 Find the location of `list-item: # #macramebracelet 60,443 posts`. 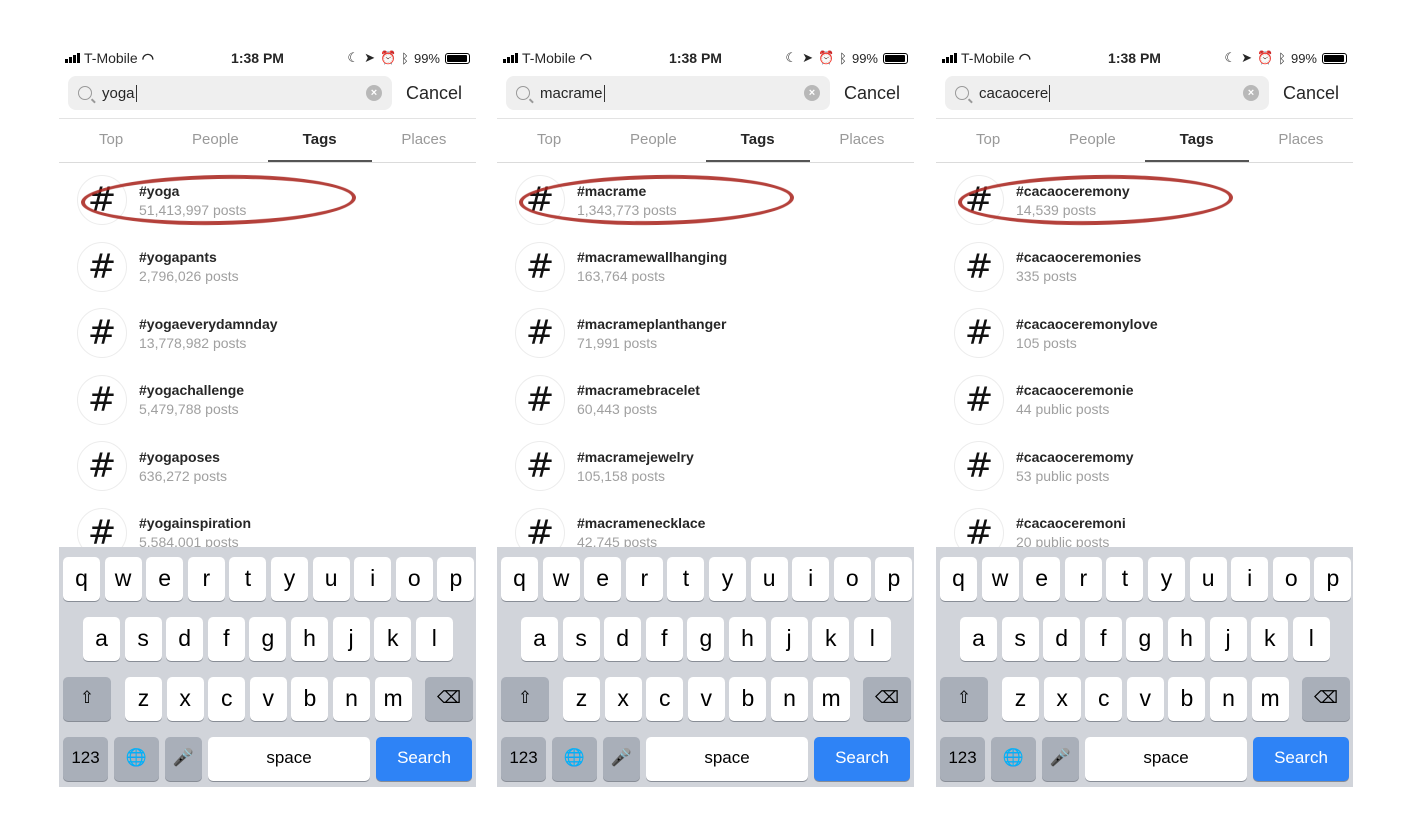

list-item: # #macramebracelet 60,443 posts is located at coordinates (607, 400).